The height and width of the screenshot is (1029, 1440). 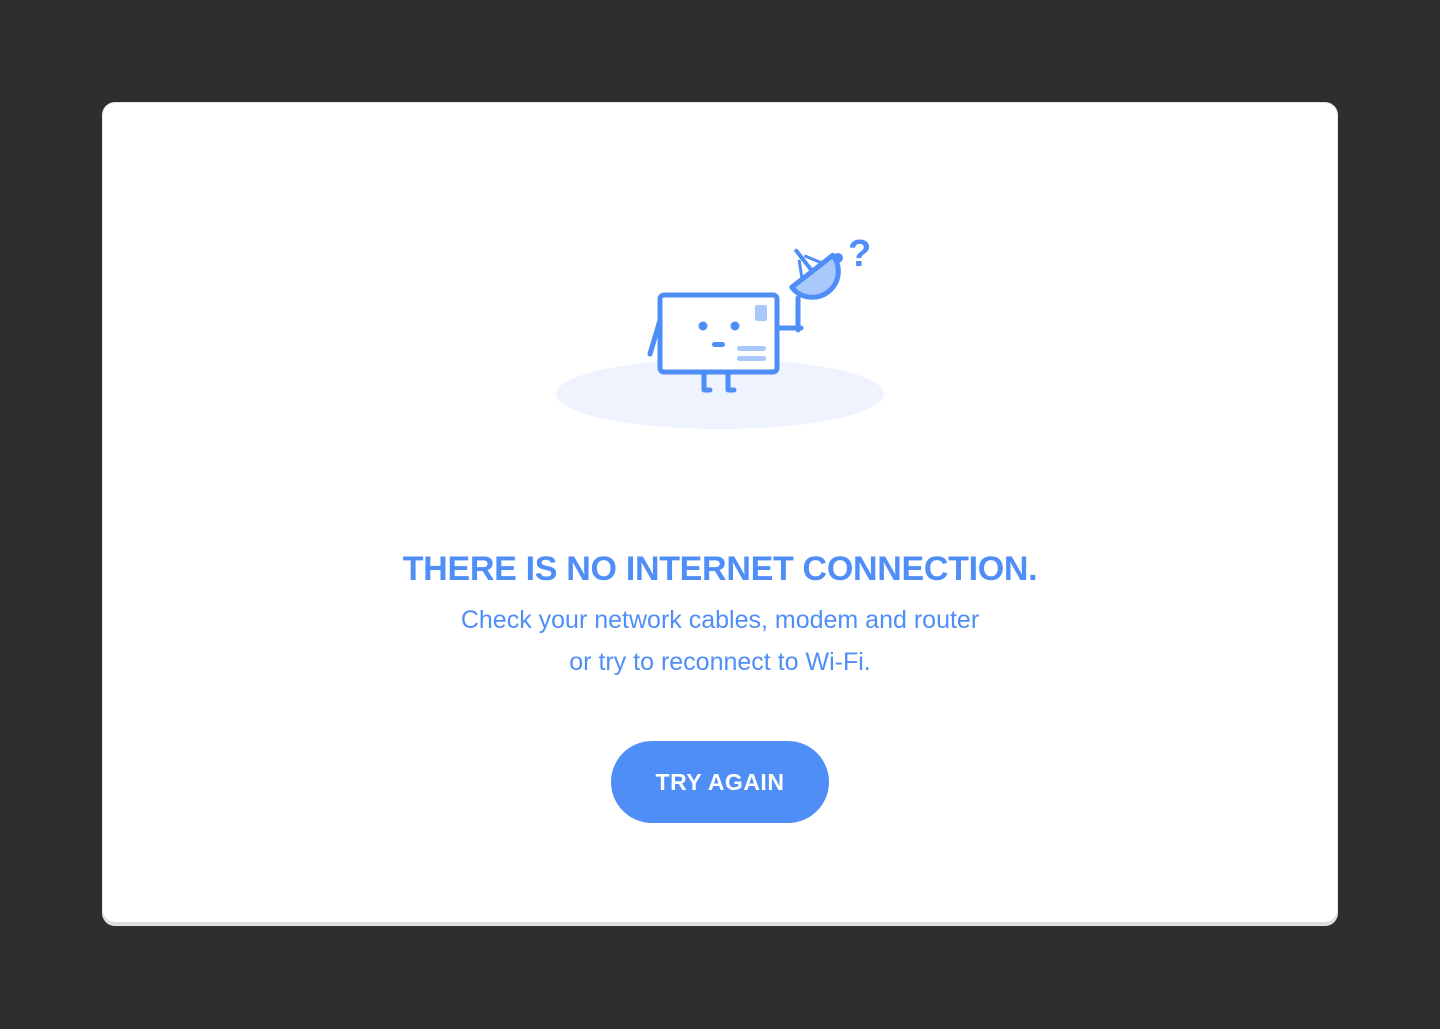 What do you see at coordinates (720, 331) in the screenshot?
I see `offline-illustration-icon: ?` at bounding box center [720, 331].